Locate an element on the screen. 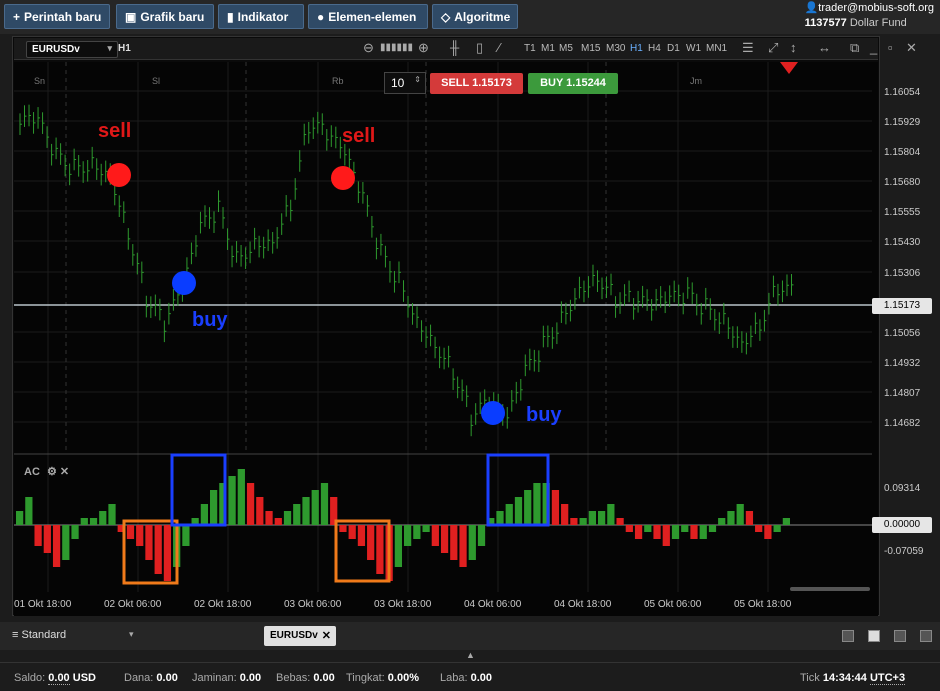 Image resolution: width=940 pixels, height=691 pixels. time-tick: 04 Okt 18:00 is located at coordinates (583, 604).